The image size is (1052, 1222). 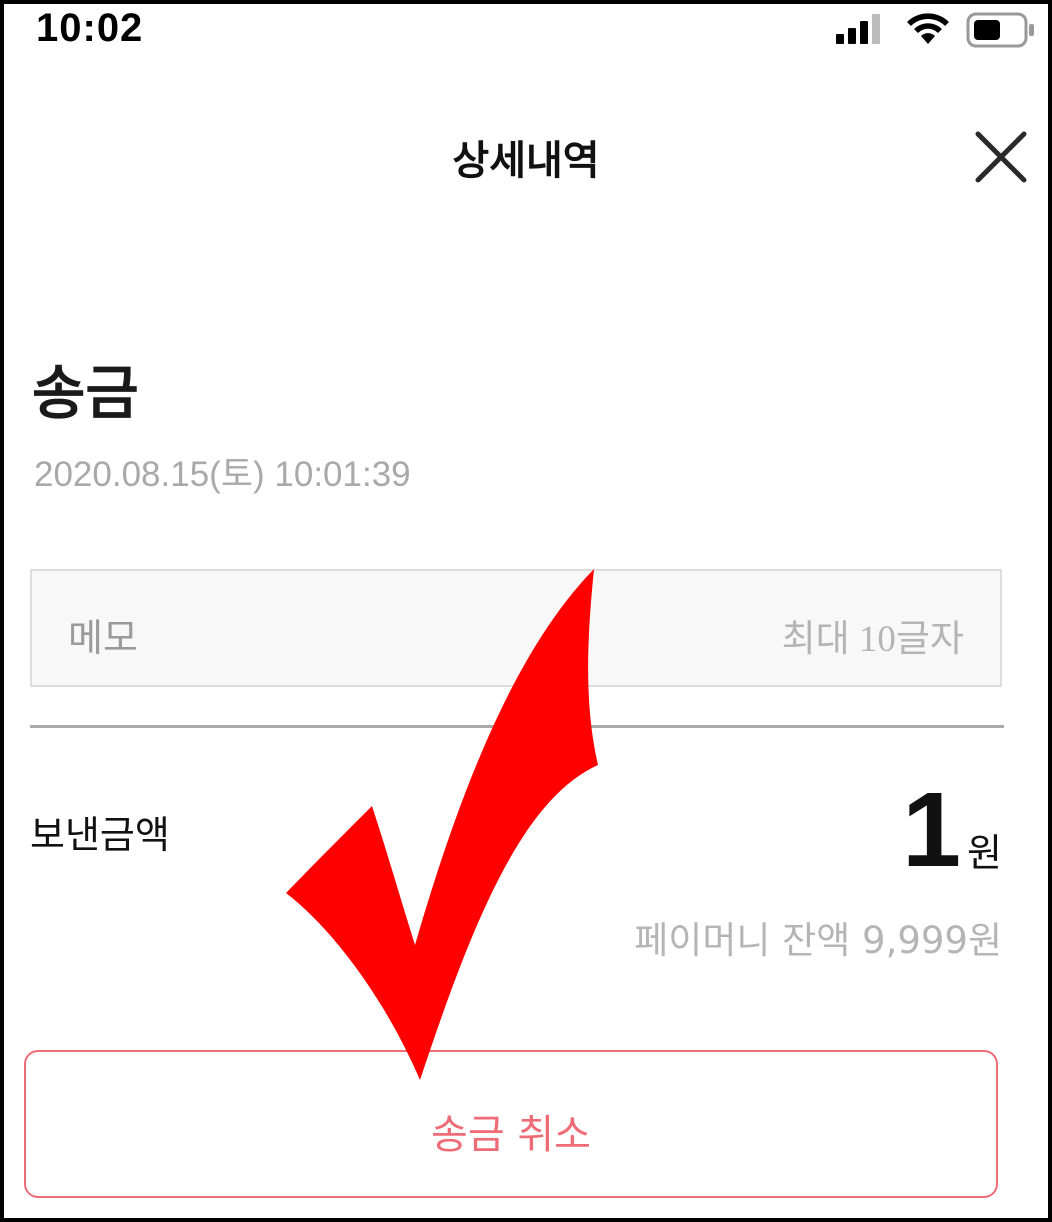 I want to click on amount-unit: 원, so click(x=984, y=853).